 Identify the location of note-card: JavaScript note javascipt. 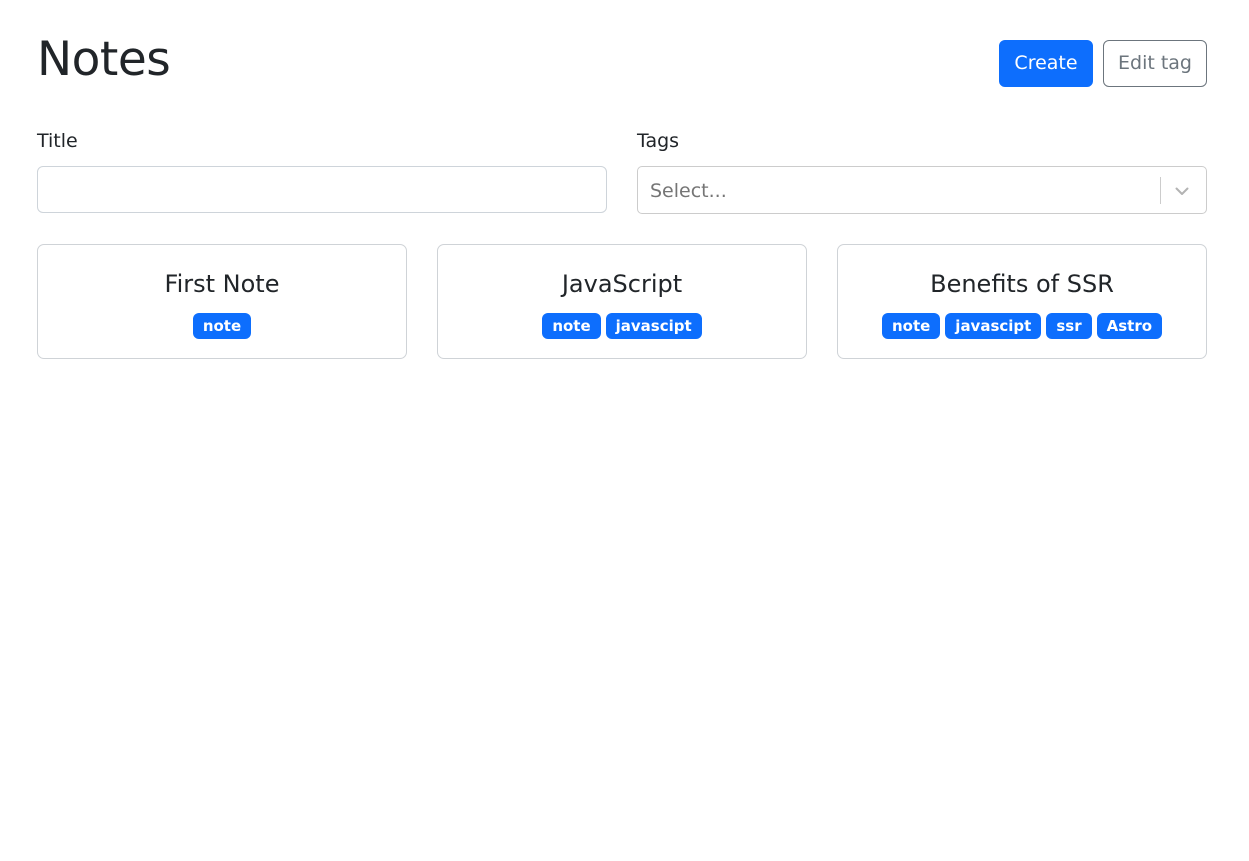
(622, 301).